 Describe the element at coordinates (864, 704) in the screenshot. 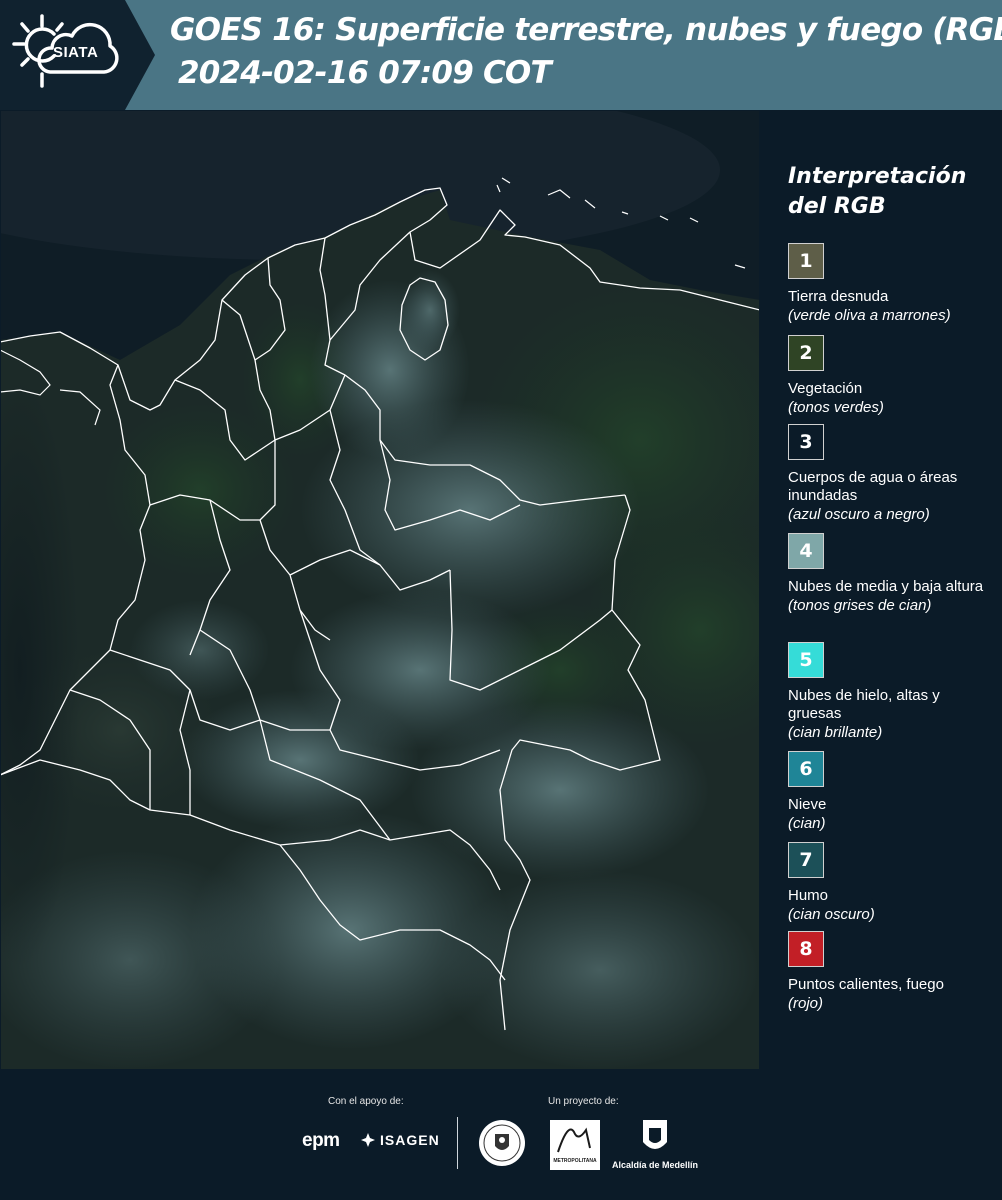

I see `legend-label: Nubes de hielo, altas y gruesas` at that location.